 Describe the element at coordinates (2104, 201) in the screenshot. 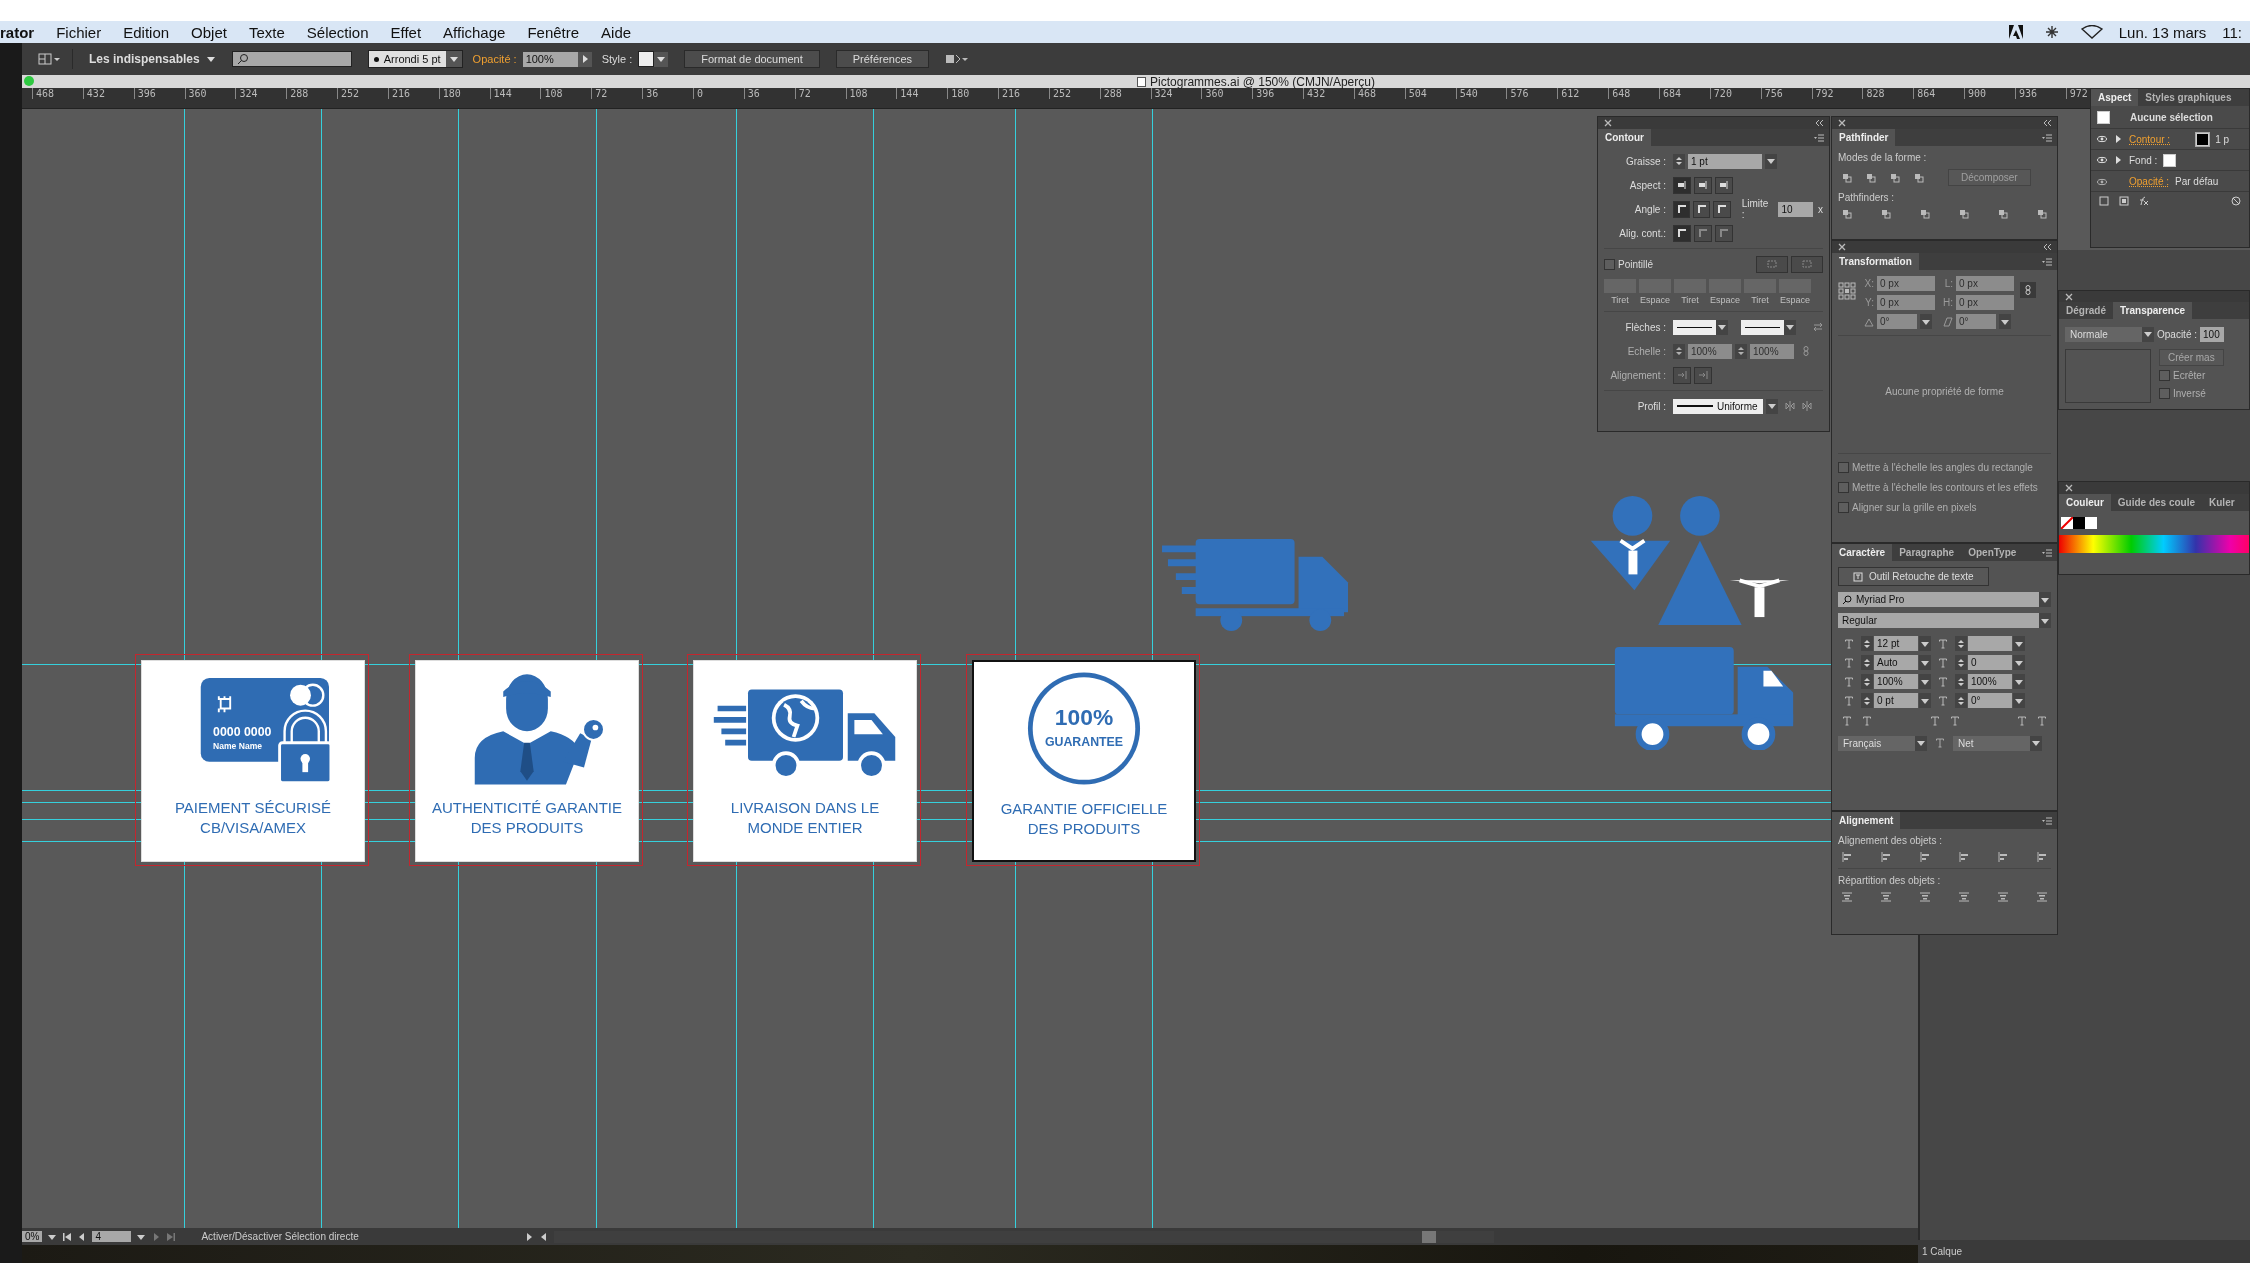

I see `add-stroke-icon` at that location.